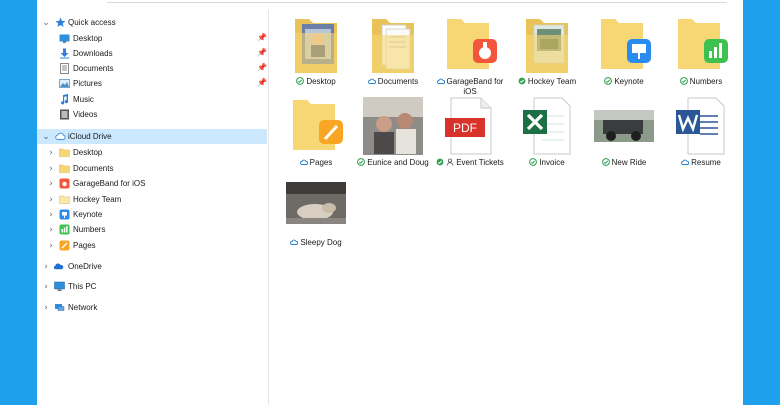 The image size is (780, 405). I want to click on keynote-icon, so click(64, 214).